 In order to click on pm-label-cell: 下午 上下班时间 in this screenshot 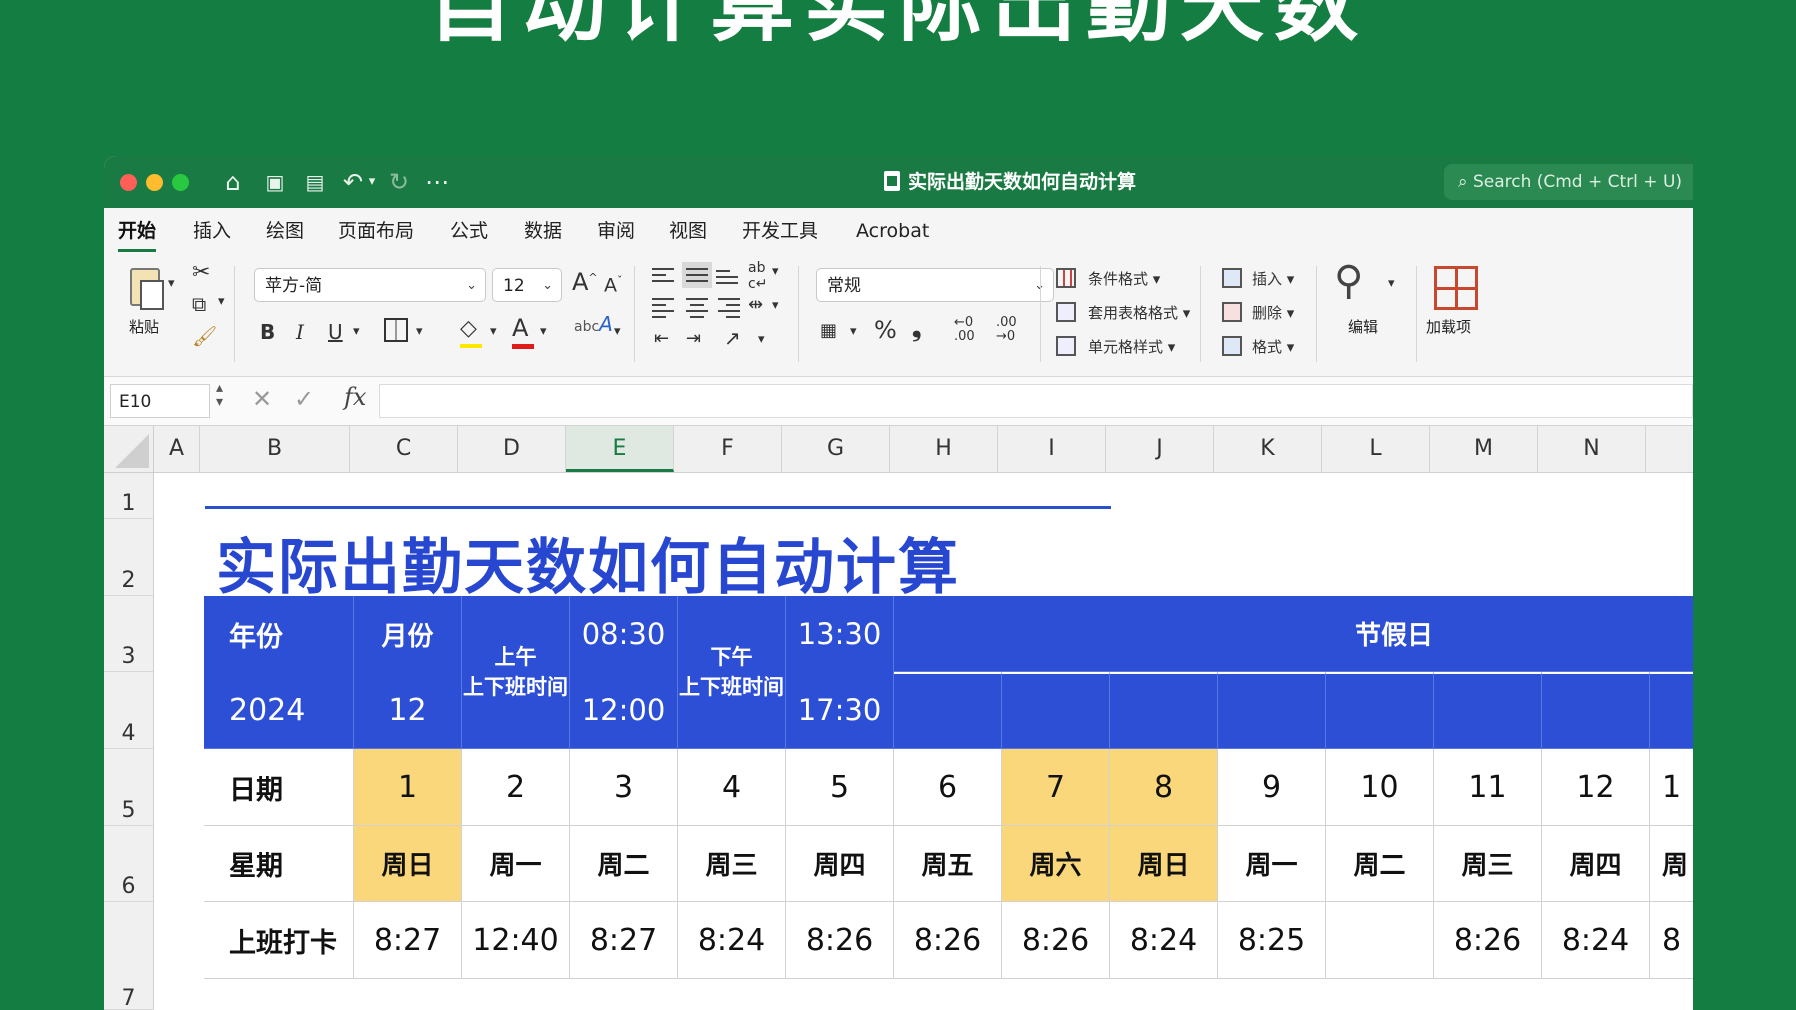, I will do `click(732, 672)`.